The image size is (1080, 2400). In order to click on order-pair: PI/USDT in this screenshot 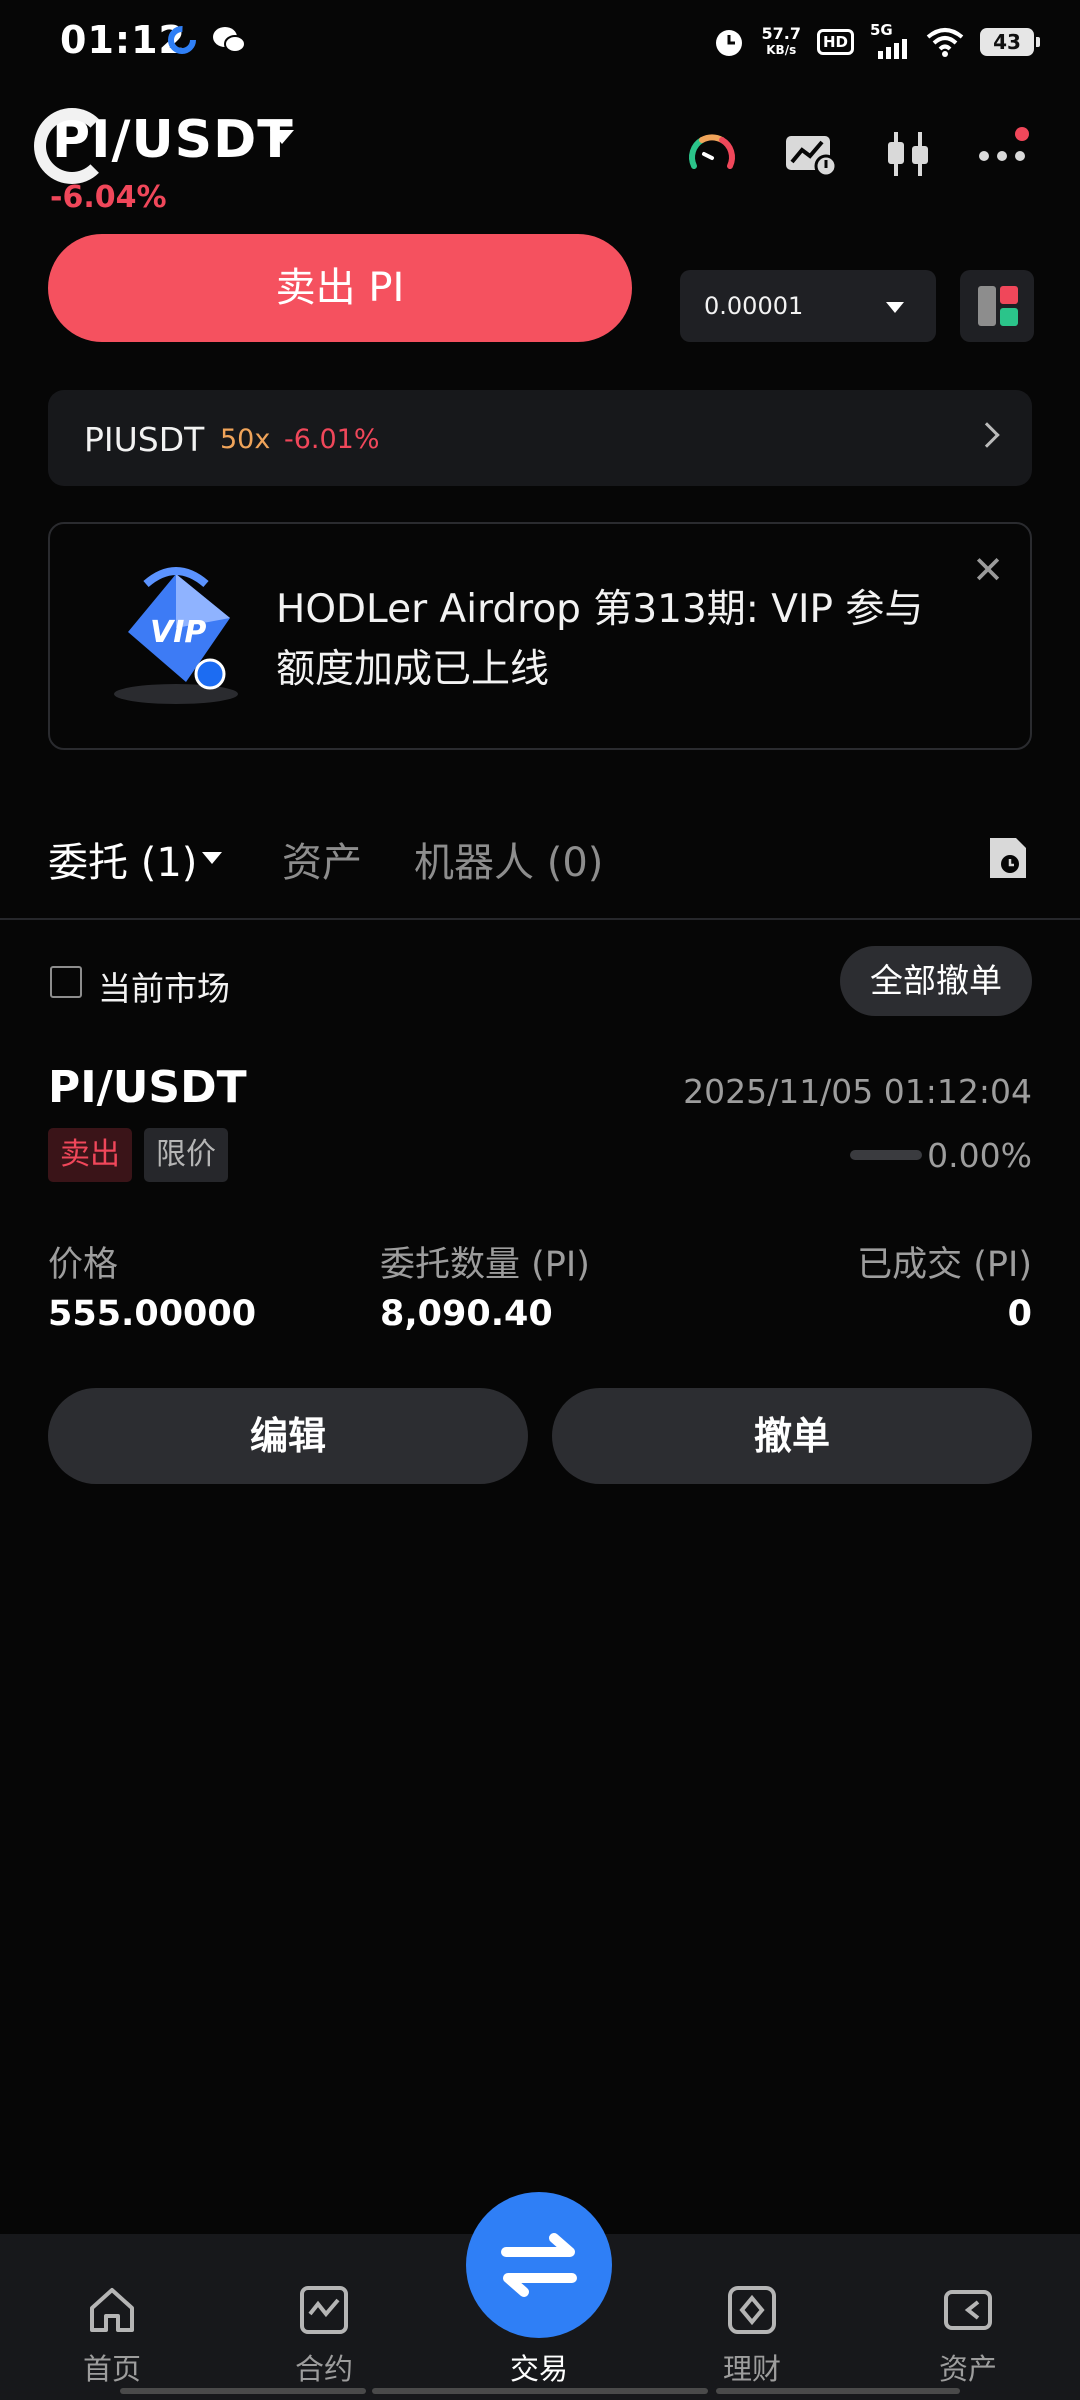, I will do `click(147, 1087)`.